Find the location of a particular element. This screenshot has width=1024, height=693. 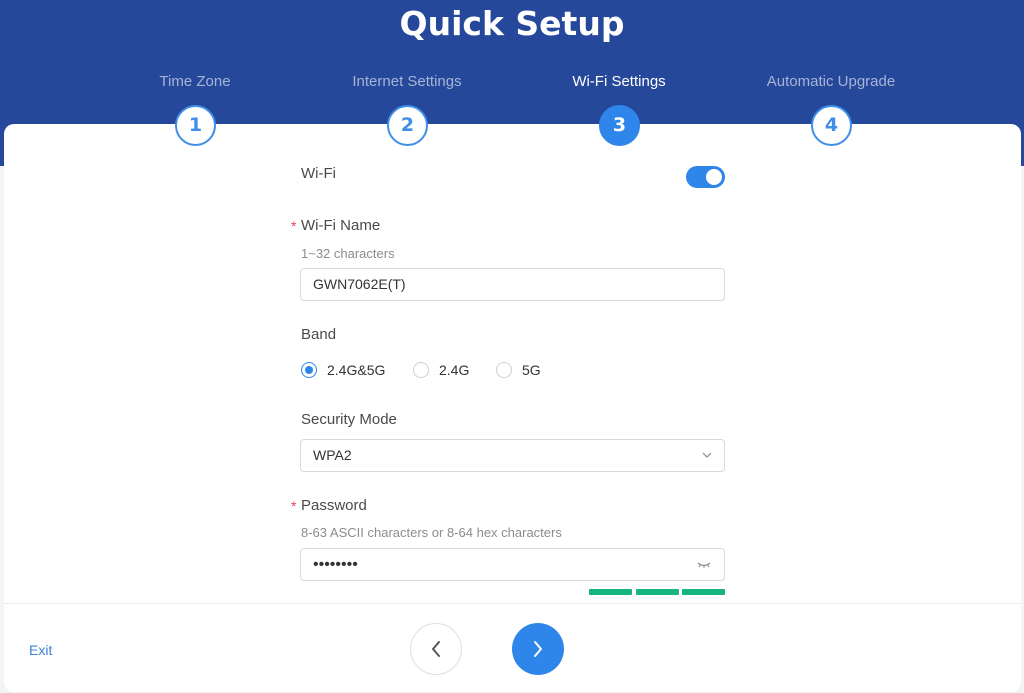

band-option-label: 5G is located at coordinates (531, 370).